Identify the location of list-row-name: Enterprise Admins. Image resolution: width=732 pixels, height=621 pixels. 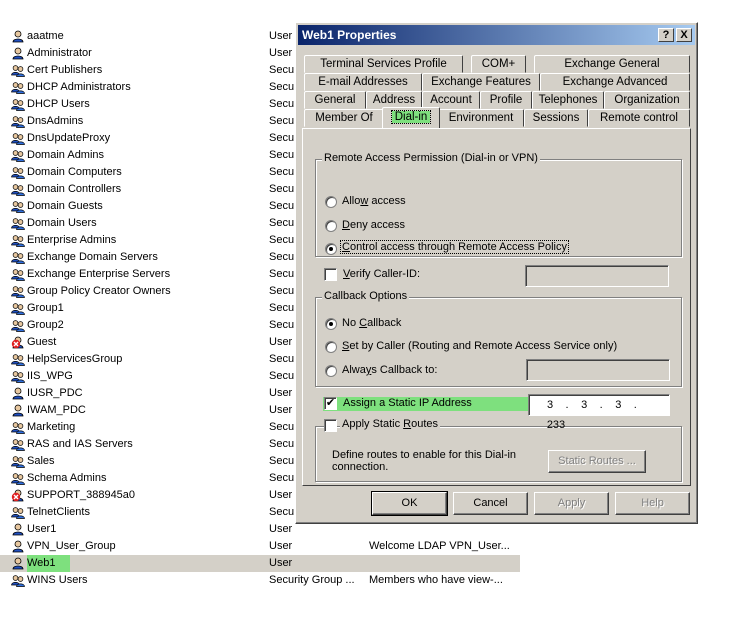
(72, 240).